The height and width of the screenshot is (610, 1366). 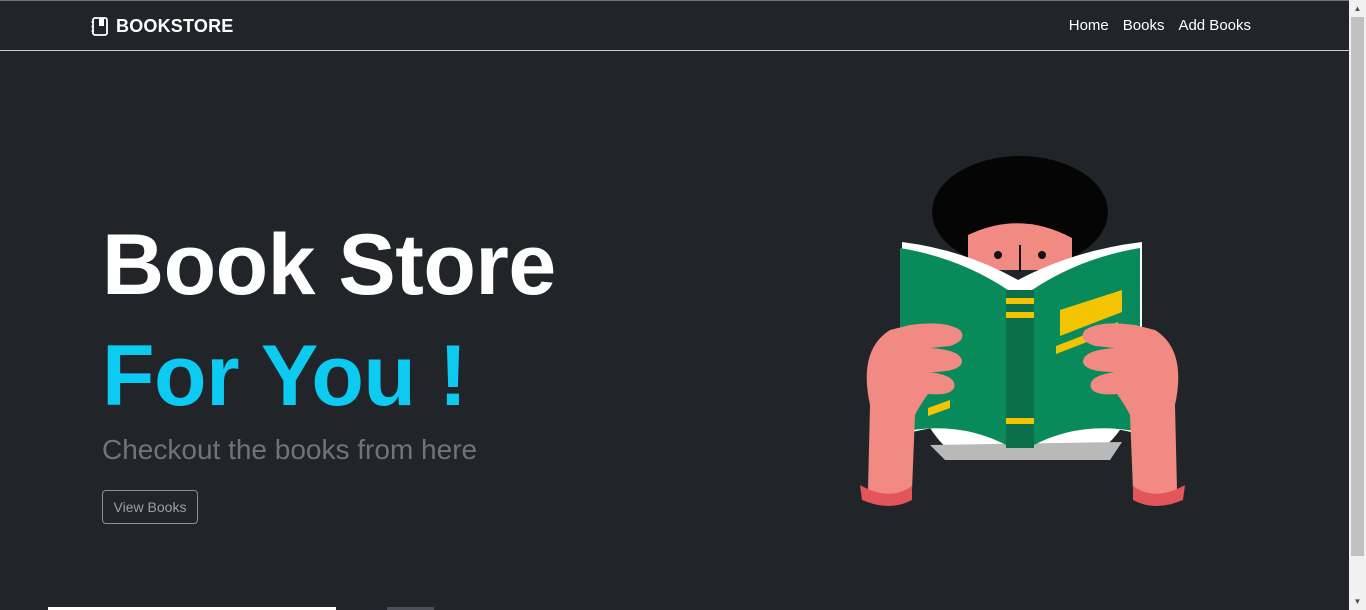 I want to click on brand-link: BOOKSTORE, so click(x=162, y=26).